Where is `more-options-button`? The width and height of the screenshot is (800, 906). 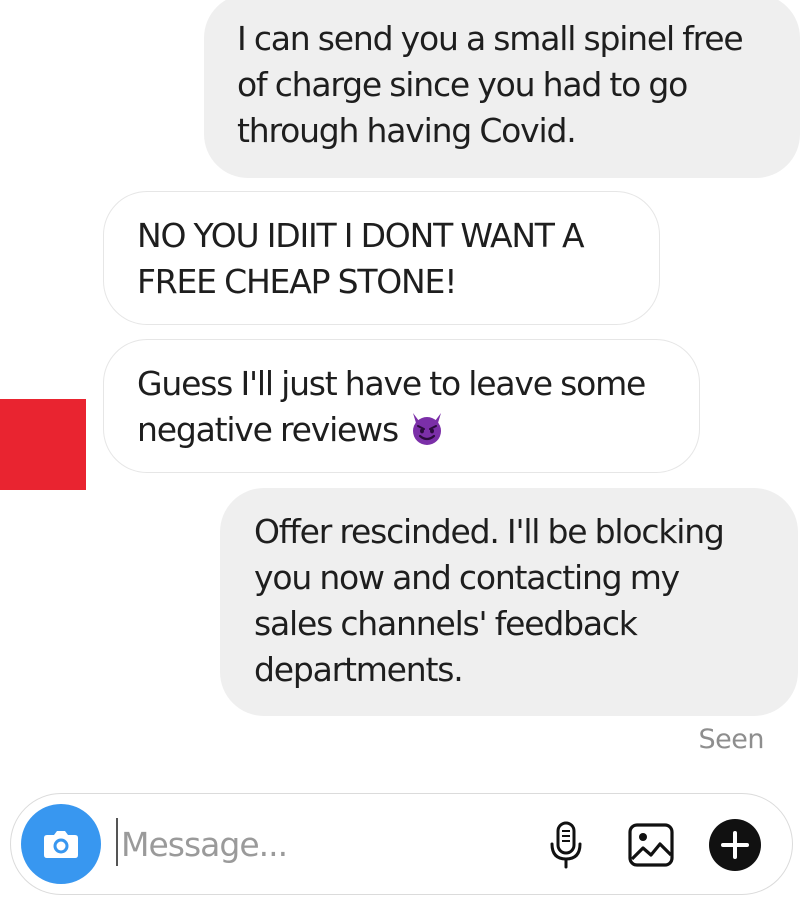
more-options-button is located at coordinates (735, 845).